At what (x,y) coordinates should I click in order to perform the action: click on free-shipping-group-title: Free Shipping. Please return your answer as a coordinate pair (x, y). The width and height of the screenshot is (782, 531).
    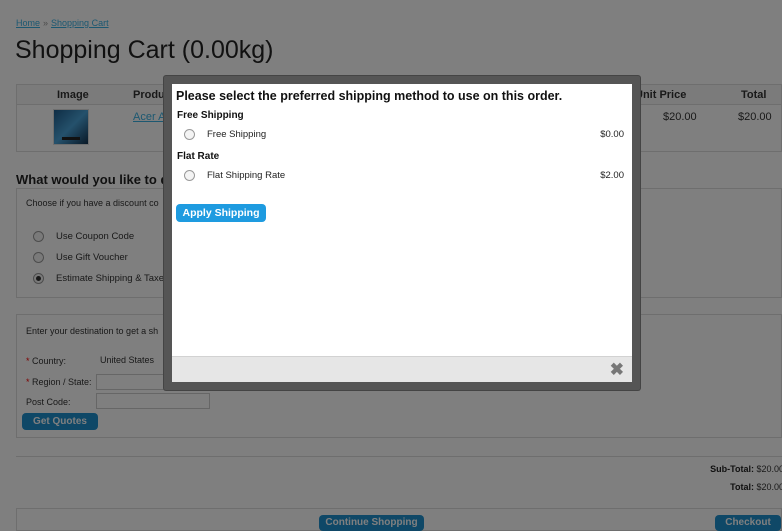
    Looking at the image, I should click on (210, 115).